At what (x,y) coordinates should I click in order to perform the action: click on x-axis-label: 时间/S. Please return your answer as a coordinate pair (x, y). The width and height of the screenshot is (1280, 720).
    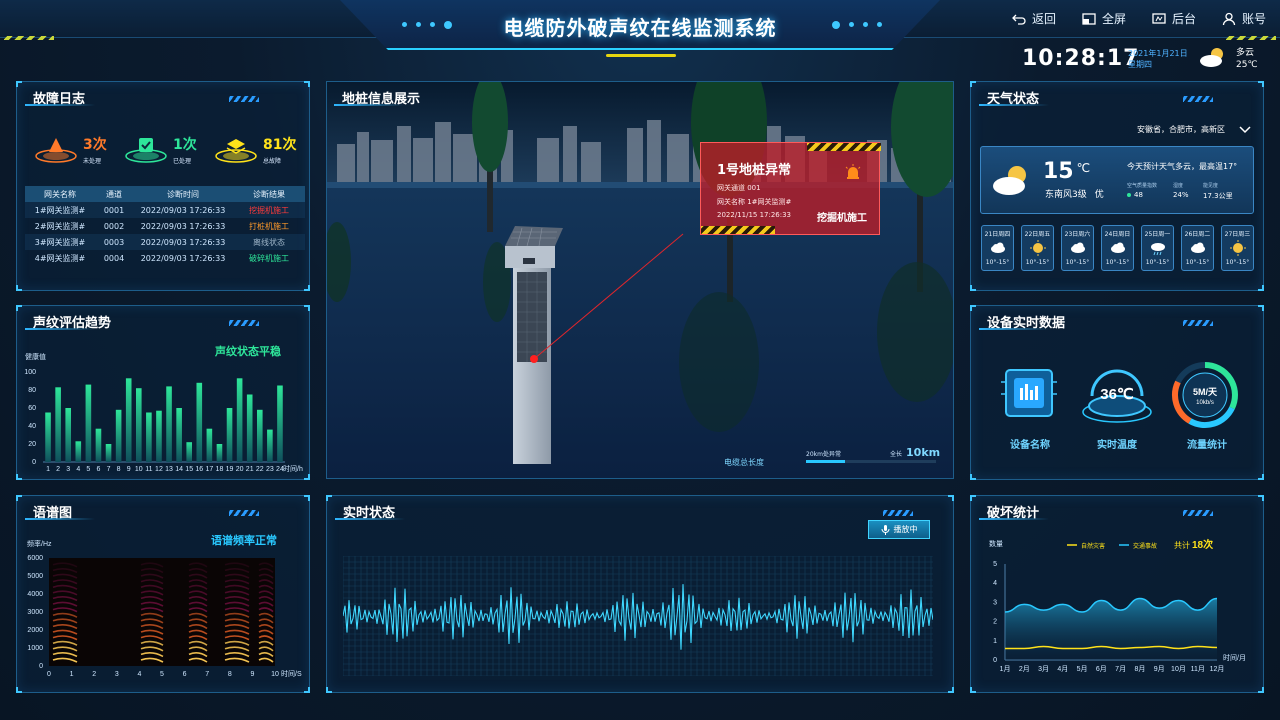
    Looking at the image, I should click on (291, 673).